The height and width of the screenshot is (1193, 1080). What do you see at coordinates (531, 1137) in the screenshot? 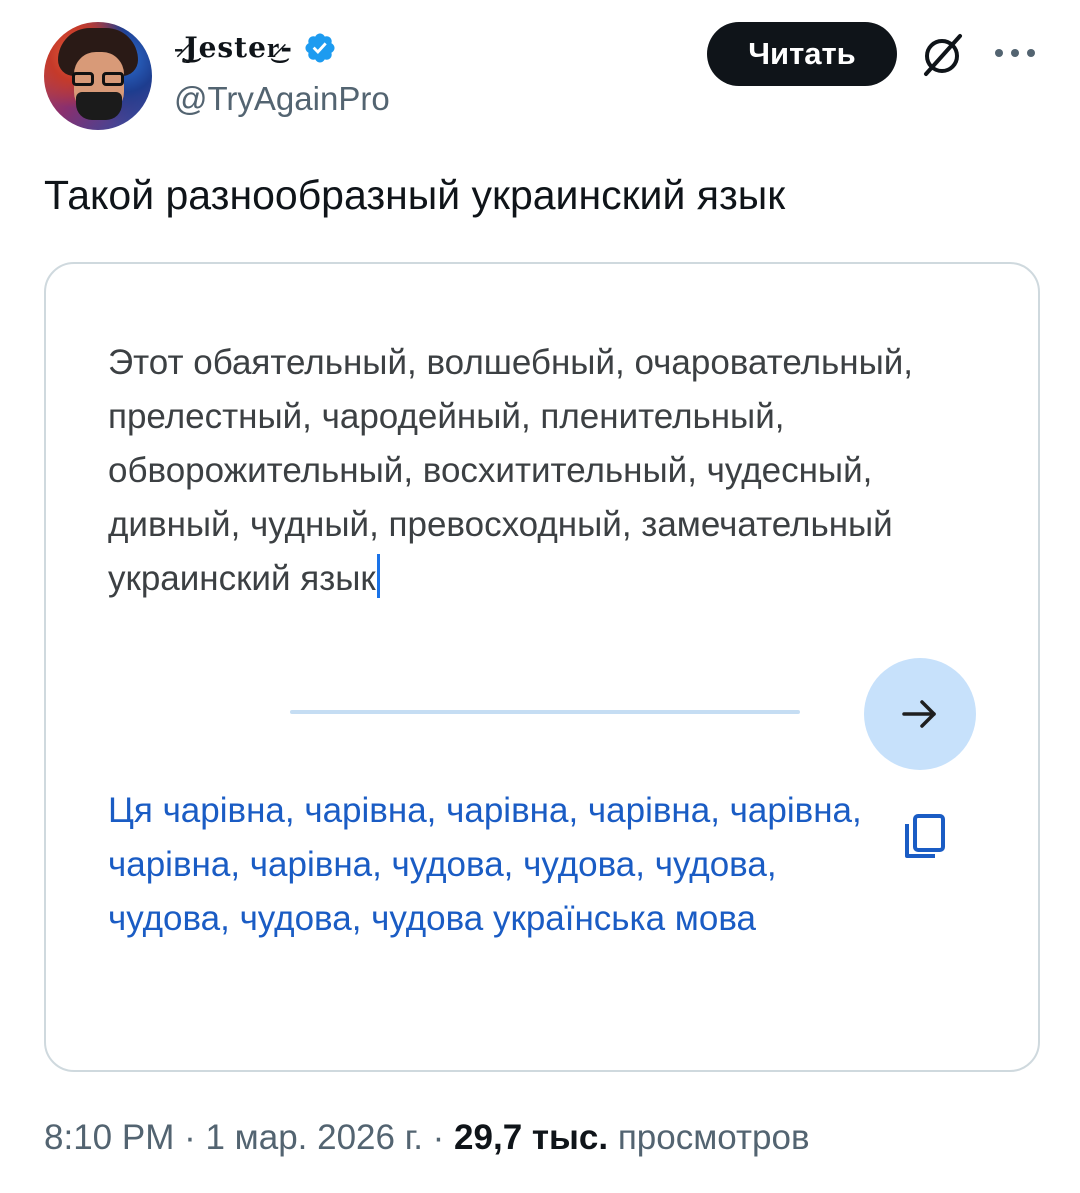
I see `views-count: 29,7 тыс.` at bounding box center [531, 1137].